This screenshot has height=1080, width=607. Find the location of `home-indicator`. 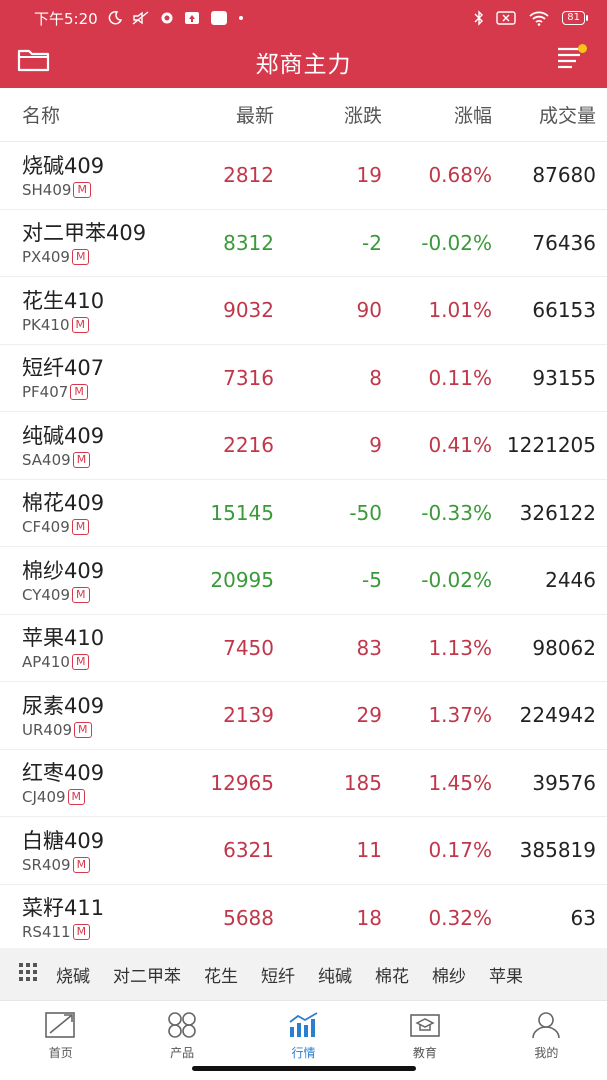

home-indicator is located at coordinates (304, 1068).